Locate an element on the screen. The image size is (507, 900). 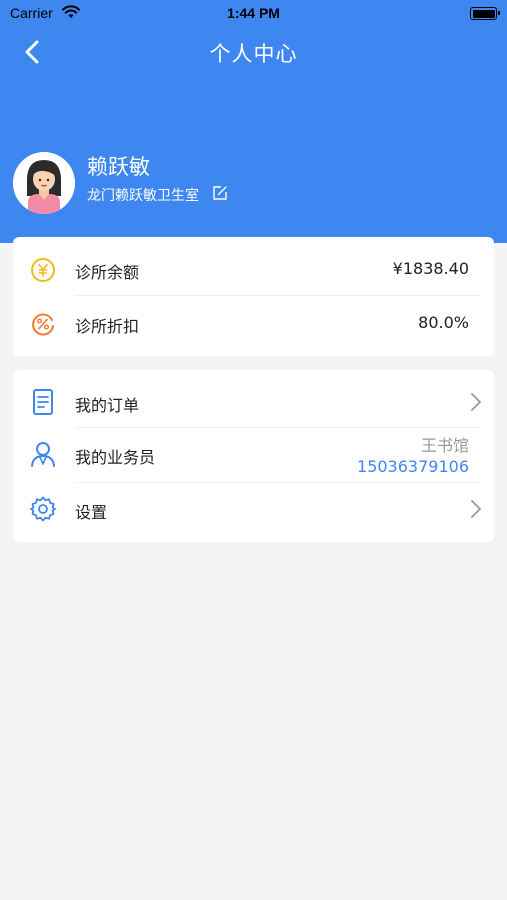
salesperson-phone-link: 15036379106 is located at coordinates (413, 466).